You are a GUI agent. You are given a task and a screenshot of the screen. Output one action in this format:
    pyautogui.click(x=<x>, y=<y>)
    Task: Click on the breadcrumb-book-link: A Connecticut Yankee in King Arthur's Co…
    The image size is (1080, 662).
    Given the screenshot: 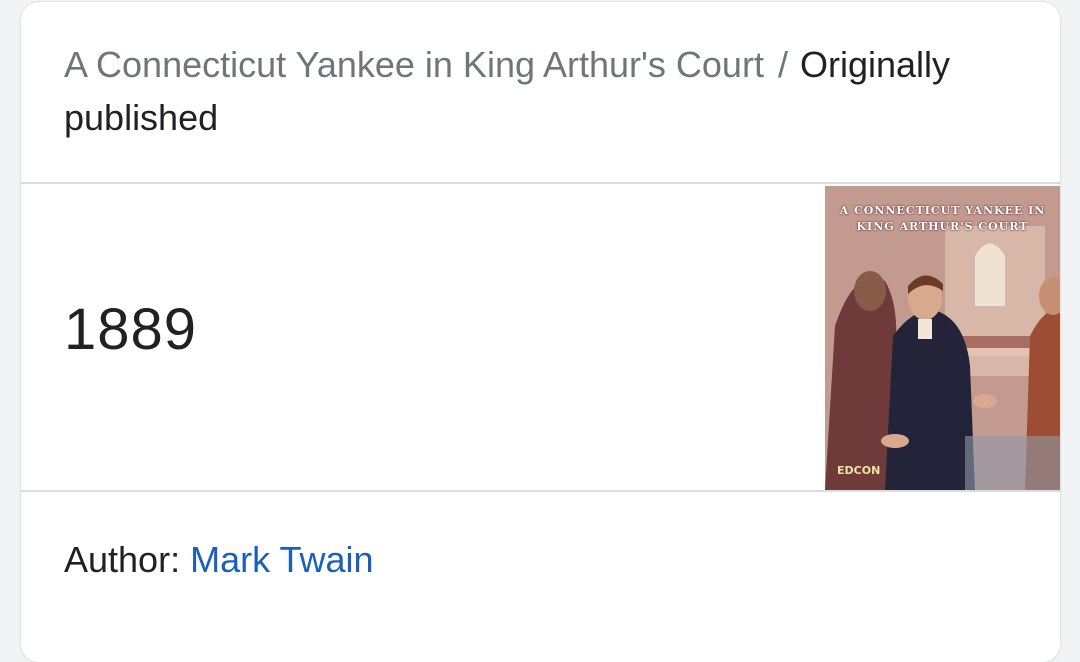 What is the action you would take?
    pyautogui.click(x=414, y=64)
    